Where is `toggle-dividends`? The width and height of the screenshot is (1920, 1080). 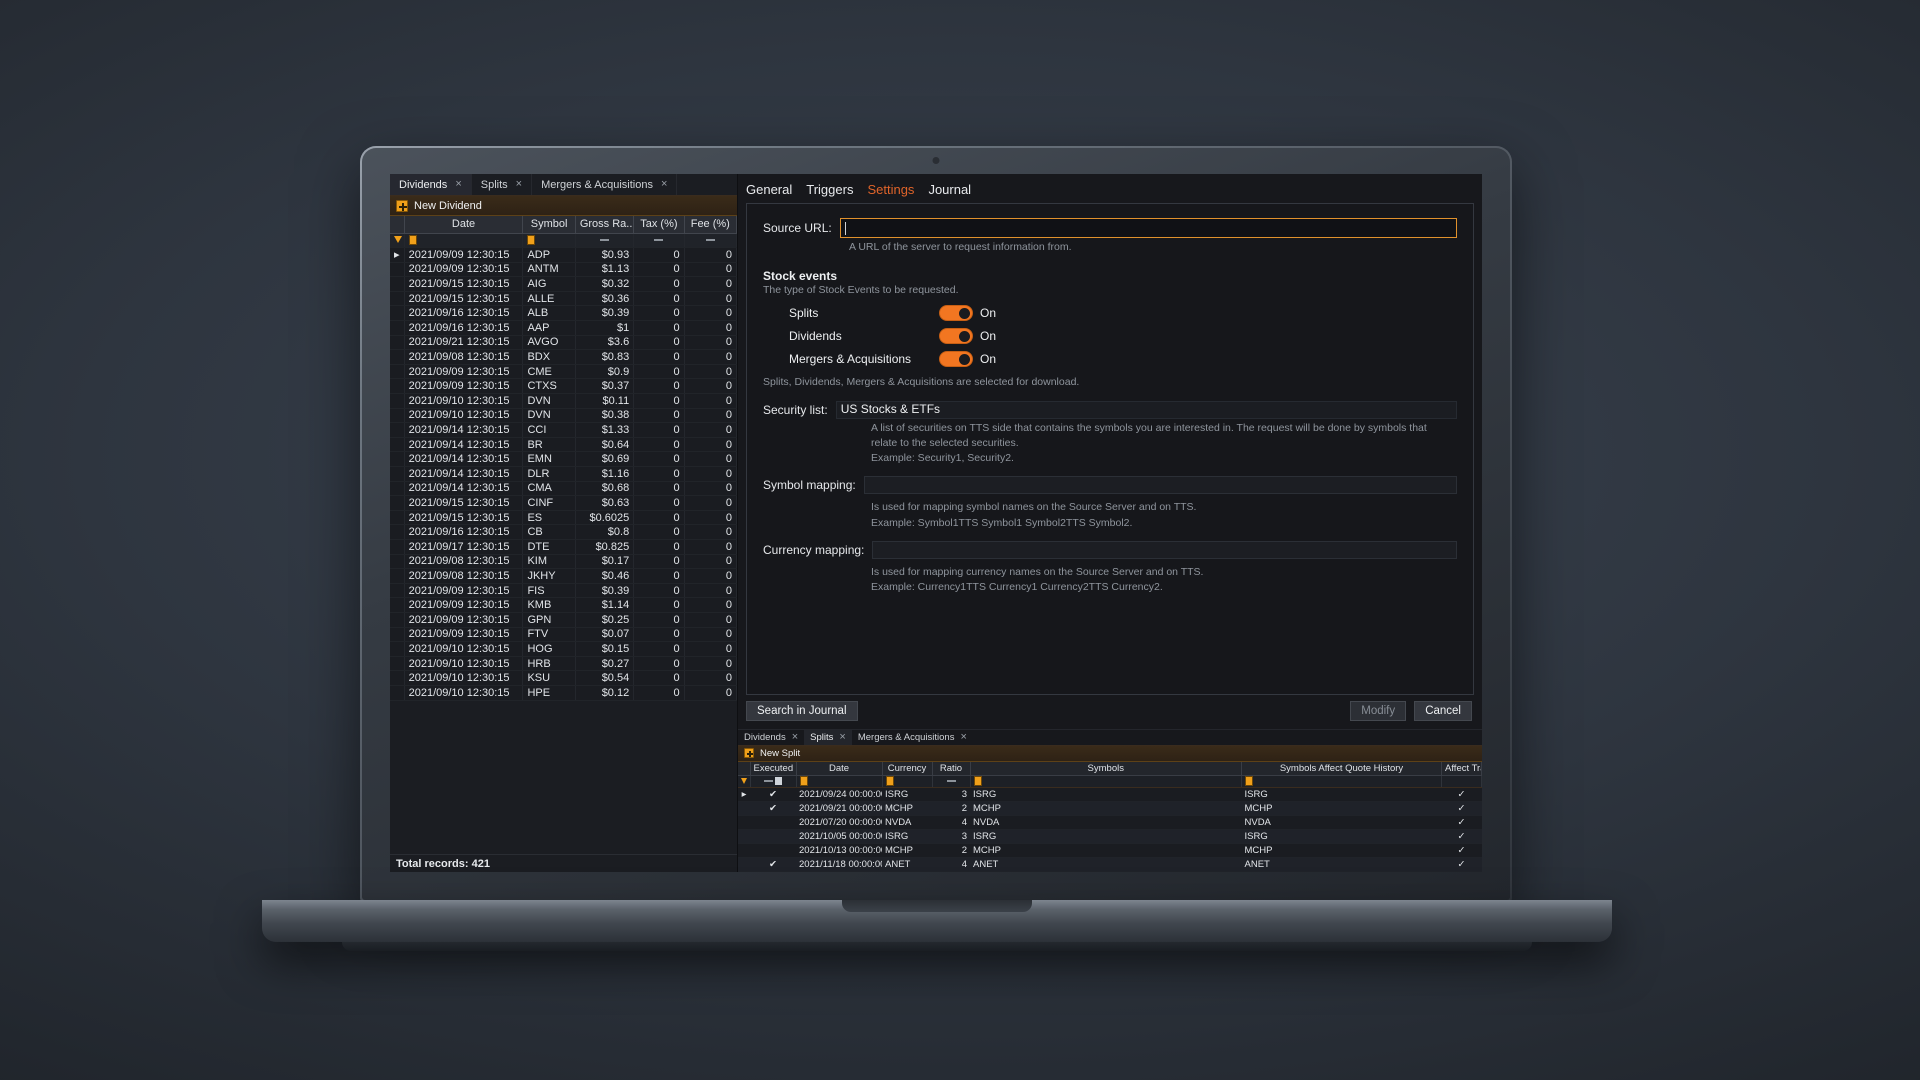 toggle-dividends is located at coordinates (956, 336).